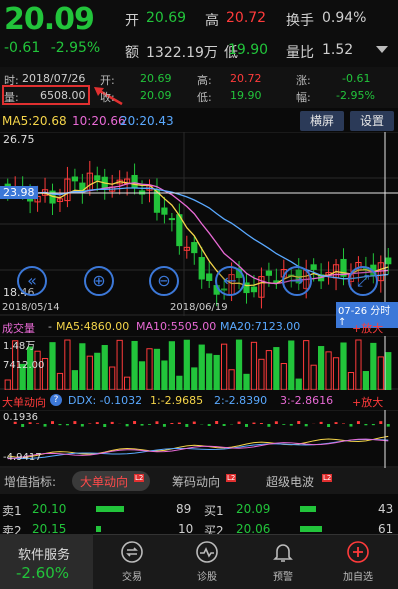 Image resolution: width=398 pixels, height=589 pixels. Describe the element at coordinates (207, 561) in the screenshot. I see `nav-diagnose: 诊股` at that location.